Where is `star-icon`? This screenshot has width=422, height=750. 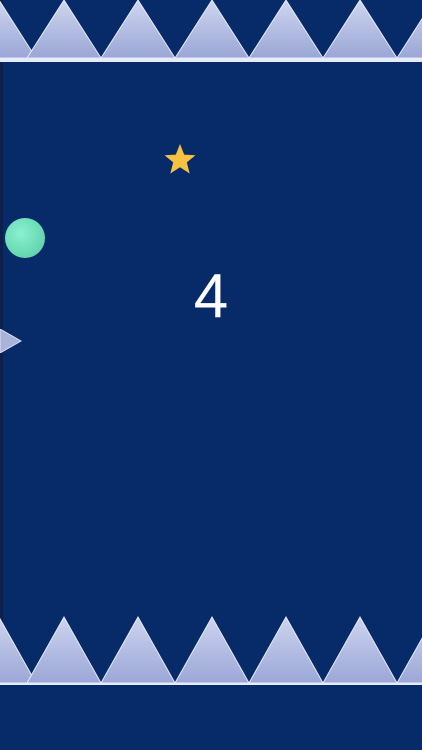
star-icon is located at coordinates (180, 159).